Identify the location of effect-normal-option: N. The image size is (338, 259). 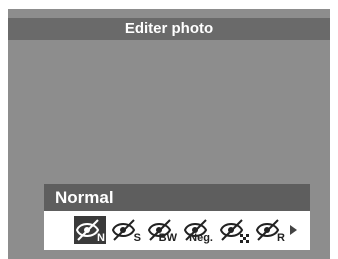
(90, 230).